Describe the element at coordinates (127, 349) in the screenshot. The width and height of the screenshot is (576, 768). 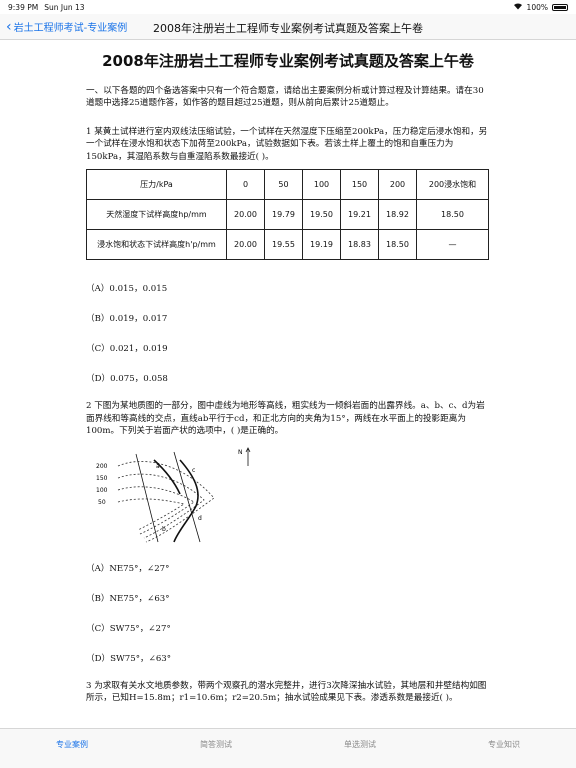
I see `option-c: （C）0.021，0.019` at that location.